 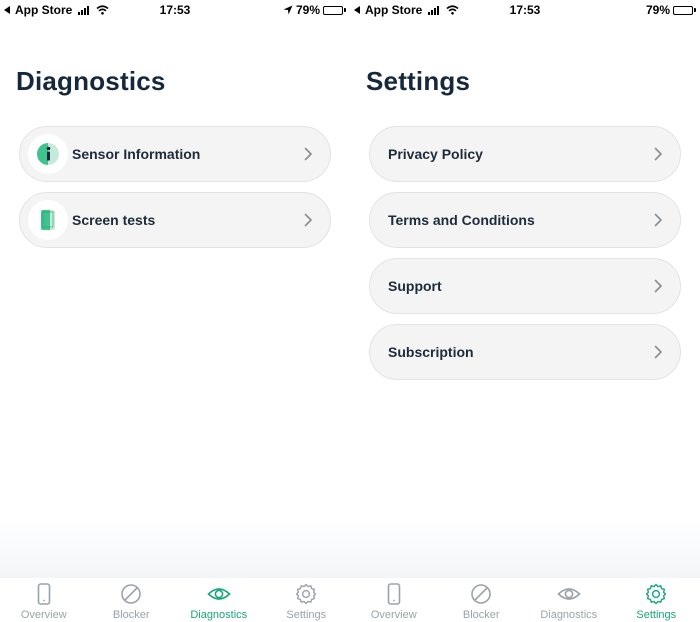 What do you see at coordinates (525, 154) in the screenshot?
I see `privacy-policy-row: Privacy Policy` at bounding box center [525, 154].